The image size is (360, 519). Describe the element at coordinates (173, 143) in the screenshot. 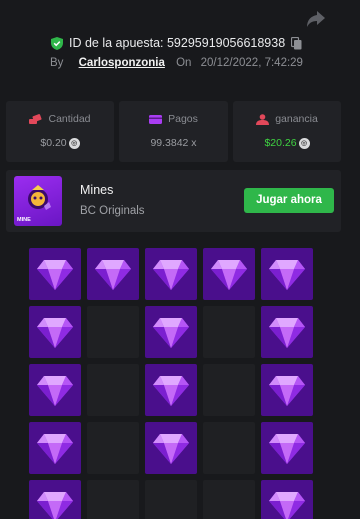

I see `stat-value: 99.3842 x` at that location.